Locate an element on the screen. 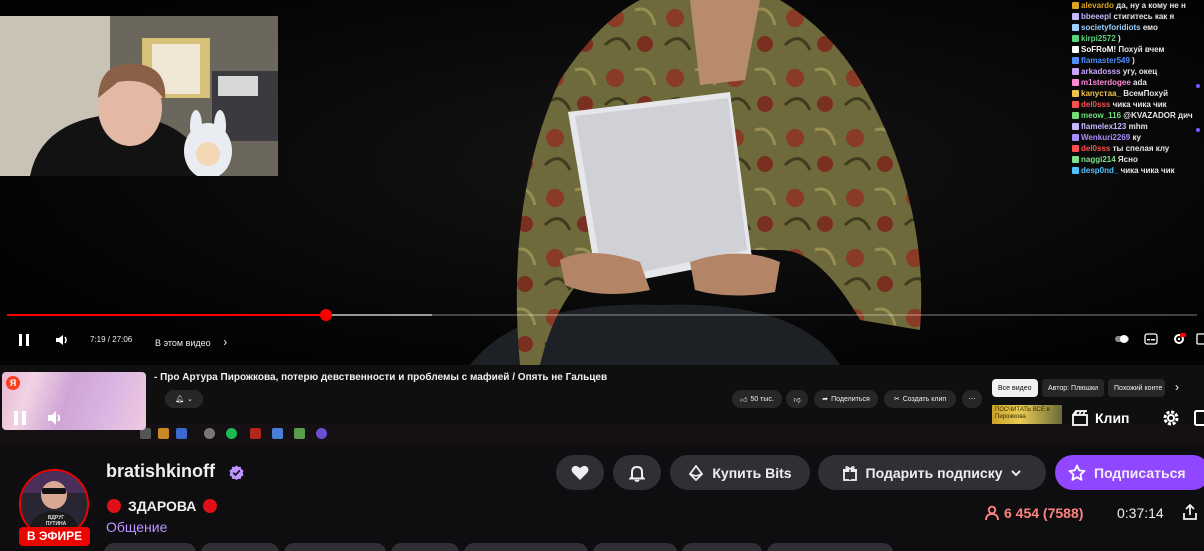 The width and height of the screenshot is (1204, 551). chat-username: Wenkuri2269 is located at coordinates (1105, 137).